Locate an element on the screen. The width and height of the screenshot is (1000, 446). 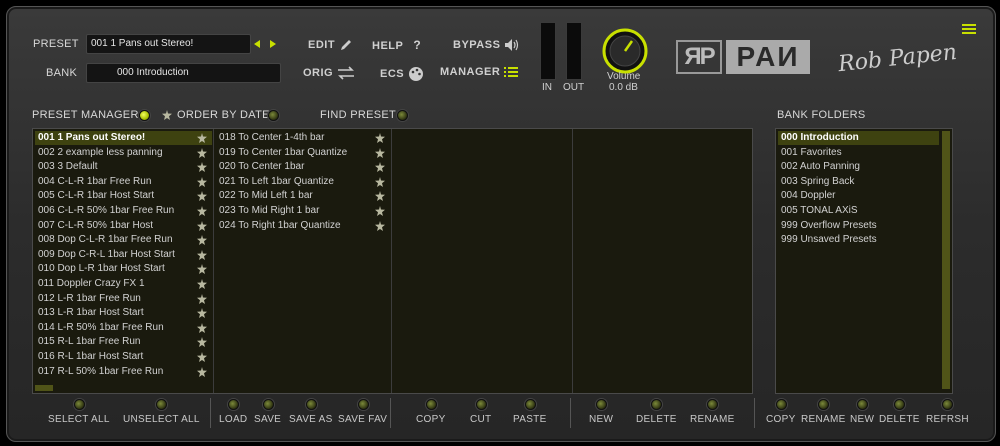
list-item: 999 Unsaved Presets is located at coordinates (858, 240).